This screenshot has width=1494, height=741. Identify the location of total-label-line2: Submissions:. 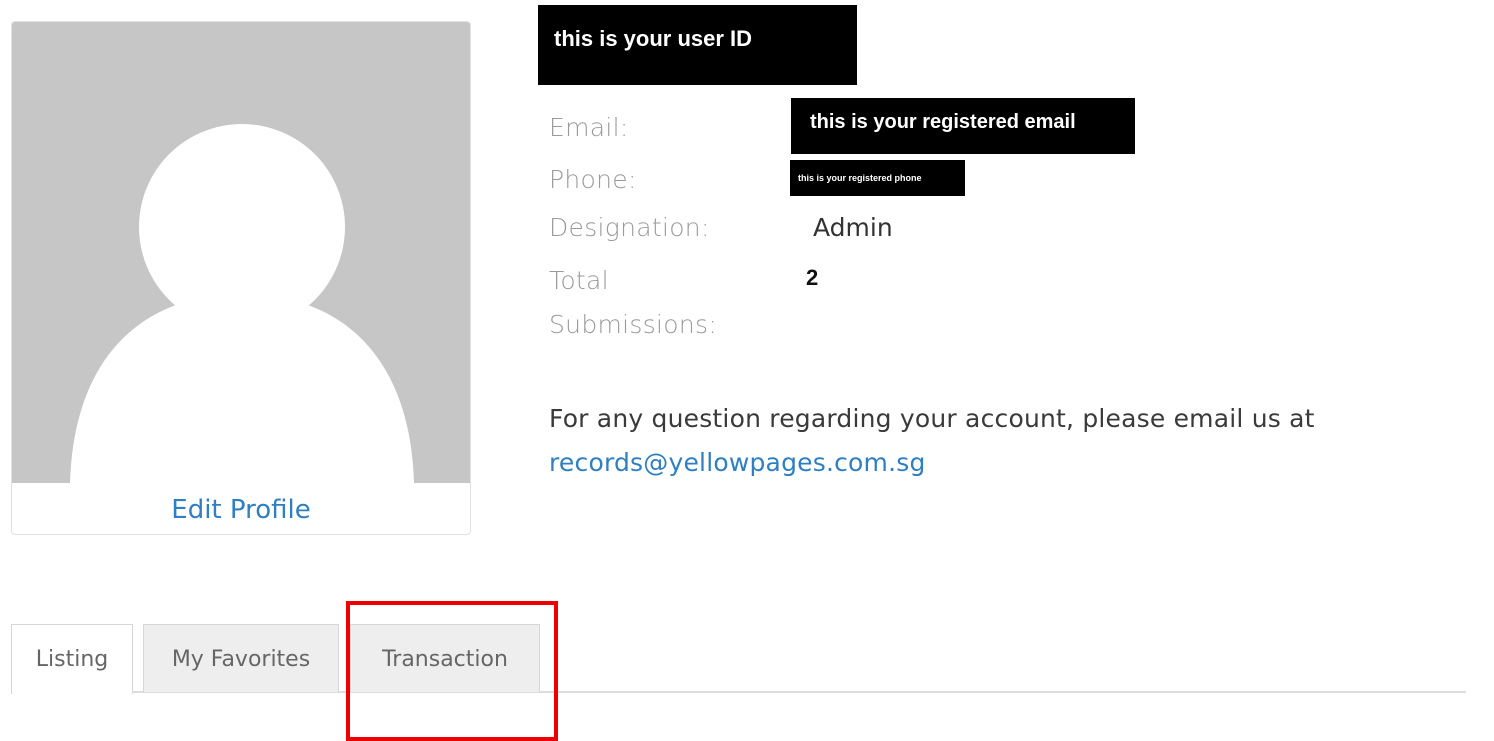
(633, 324).